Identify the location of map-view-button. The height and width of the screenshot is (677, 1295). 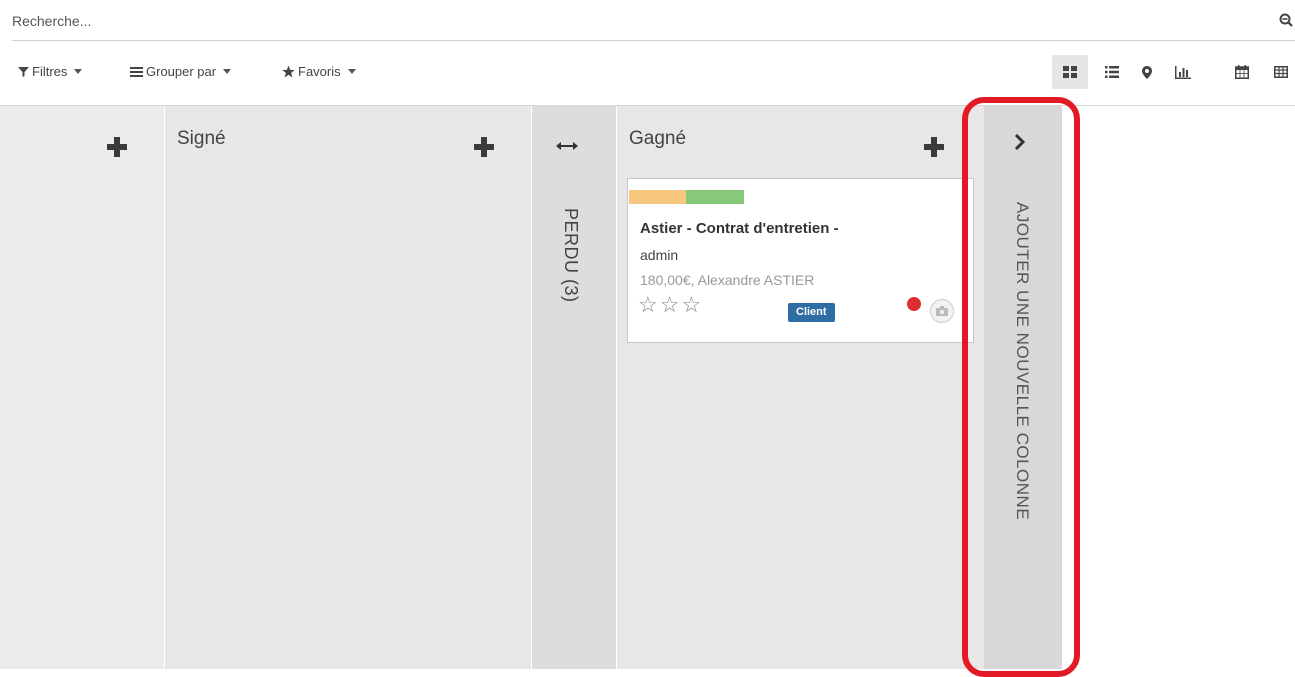
(1147, 72).